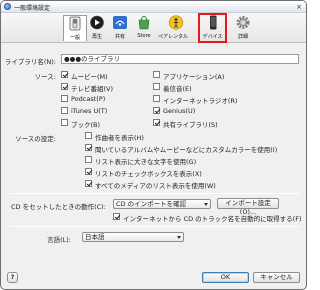 This screenshot has height=290, width=320. Describe the element at coordinates (74, 38) in the screenshot. I see `tab-label: 一般` at that location.